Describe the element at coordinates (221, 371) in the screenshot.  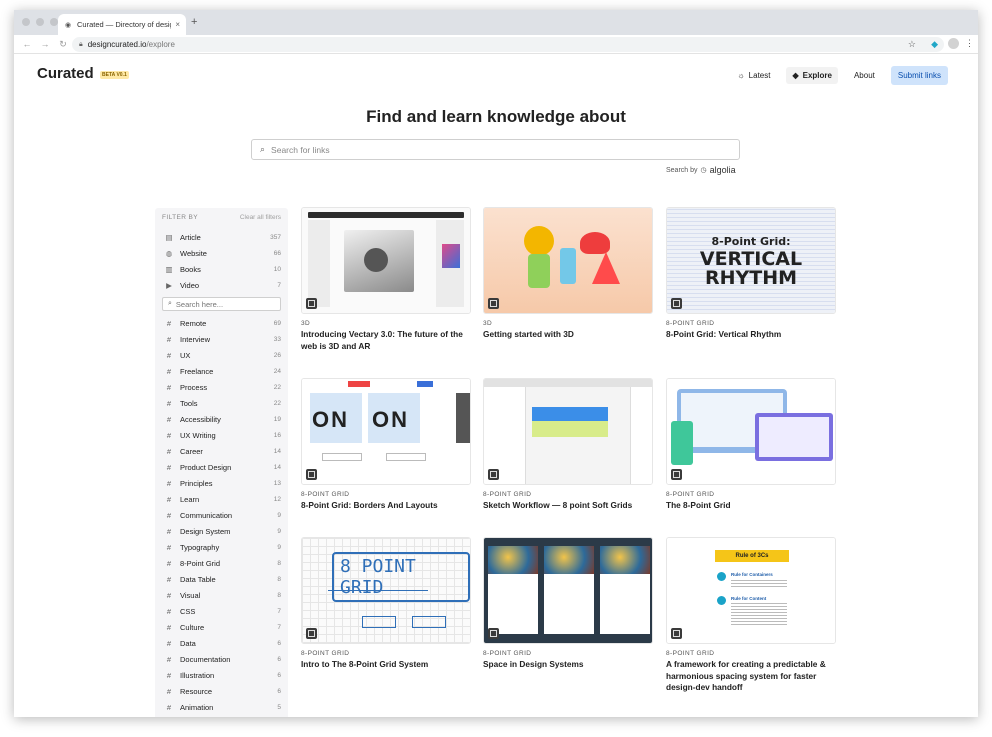
I see `filter-tag-item: # Freelance 24` at that location.